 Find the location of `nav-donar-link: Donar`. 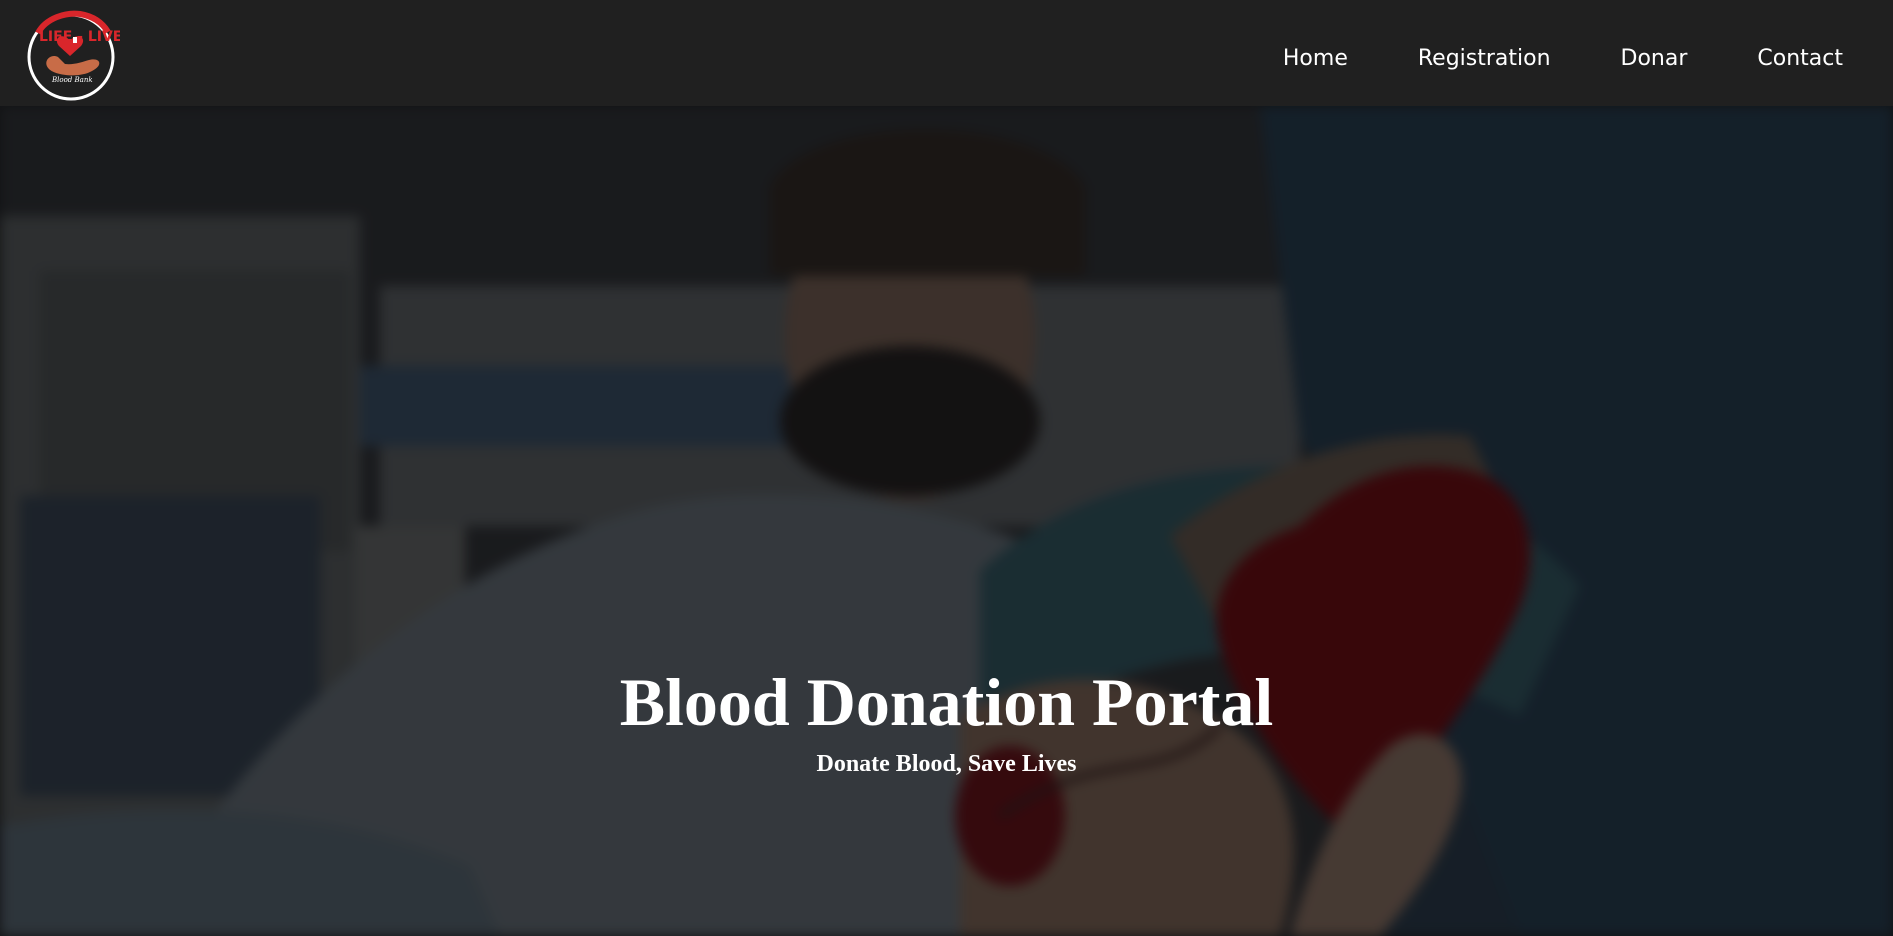

nav-donar-link: Donar is located at coordinates (1654, 59).